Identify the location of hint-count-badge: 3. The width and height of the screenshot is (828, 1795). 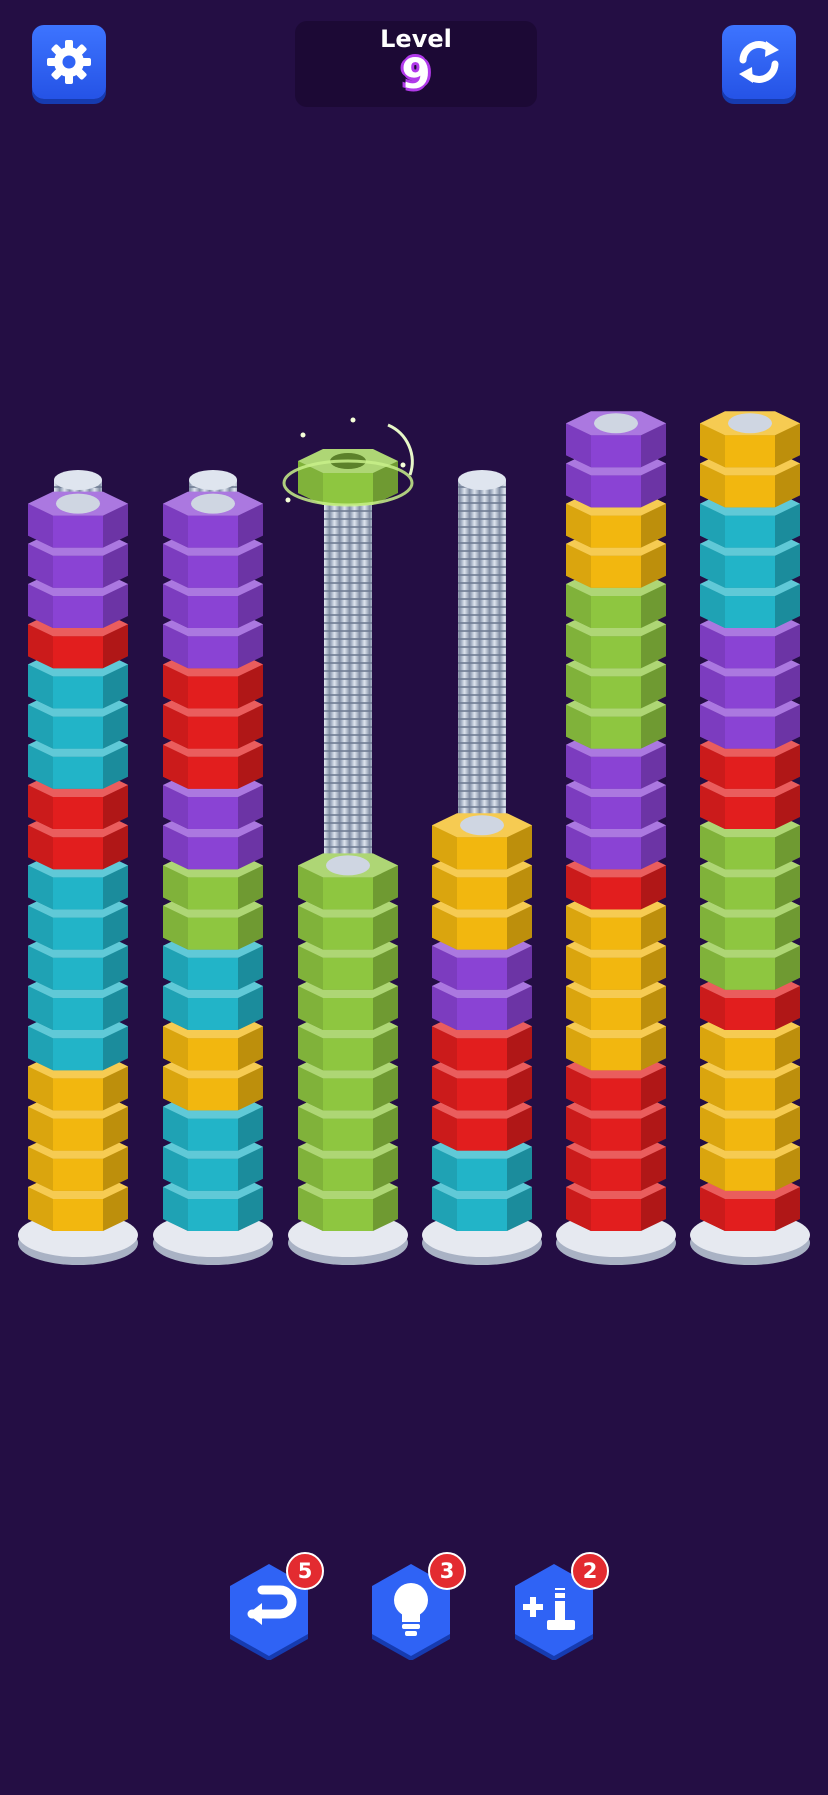
(447, 1571).